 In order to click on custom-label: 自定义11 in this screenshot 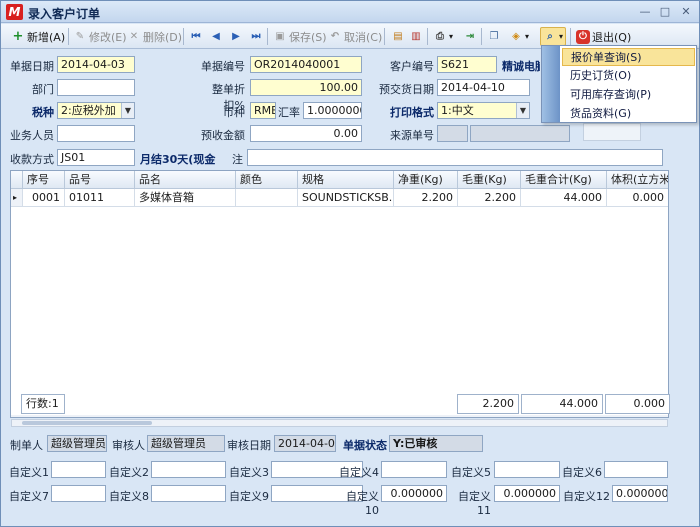, I will do `click(474, 503)`.